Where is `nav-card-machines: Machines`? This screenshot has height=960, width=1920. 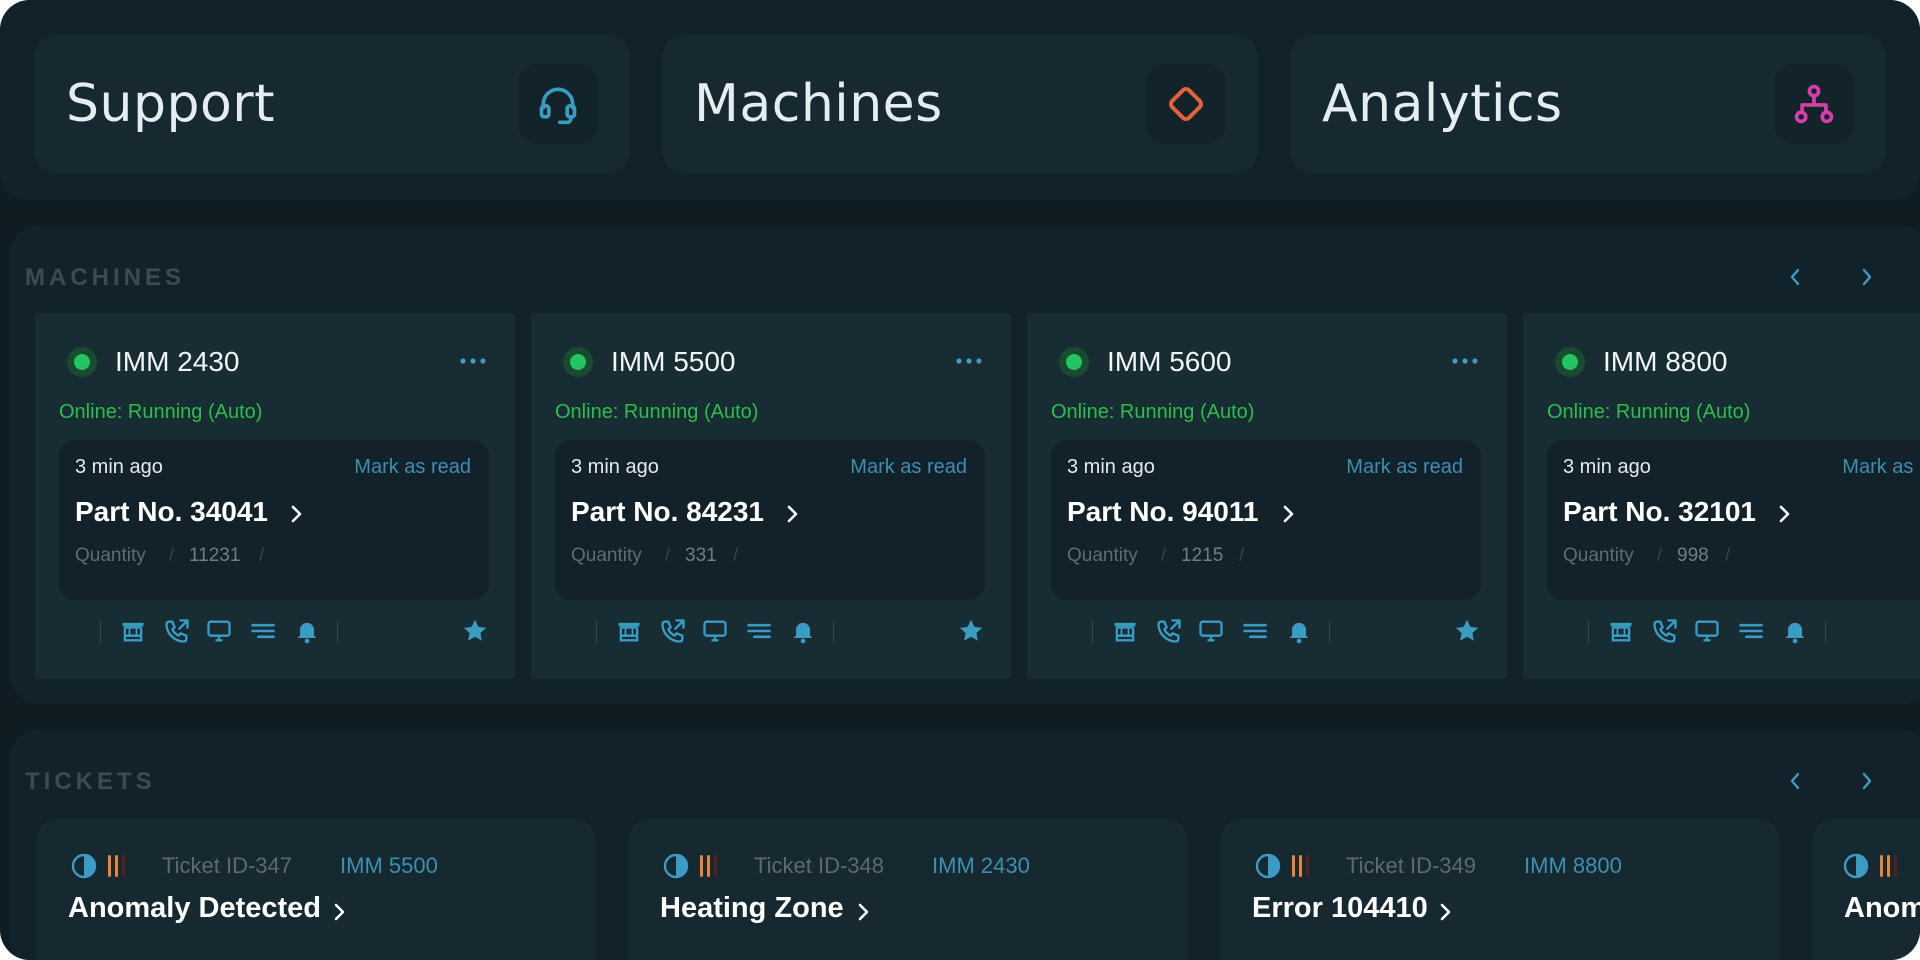 nav-card-machines: Machines is located at coordinates (960, 104).